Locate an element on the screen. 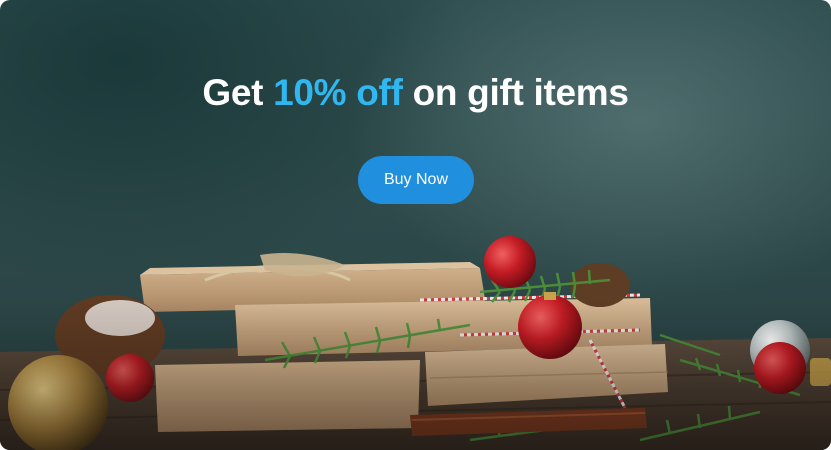 The width and height of the screenshot is (831, 450). headline-discount: 10% off is located at coordinates (338, 92).